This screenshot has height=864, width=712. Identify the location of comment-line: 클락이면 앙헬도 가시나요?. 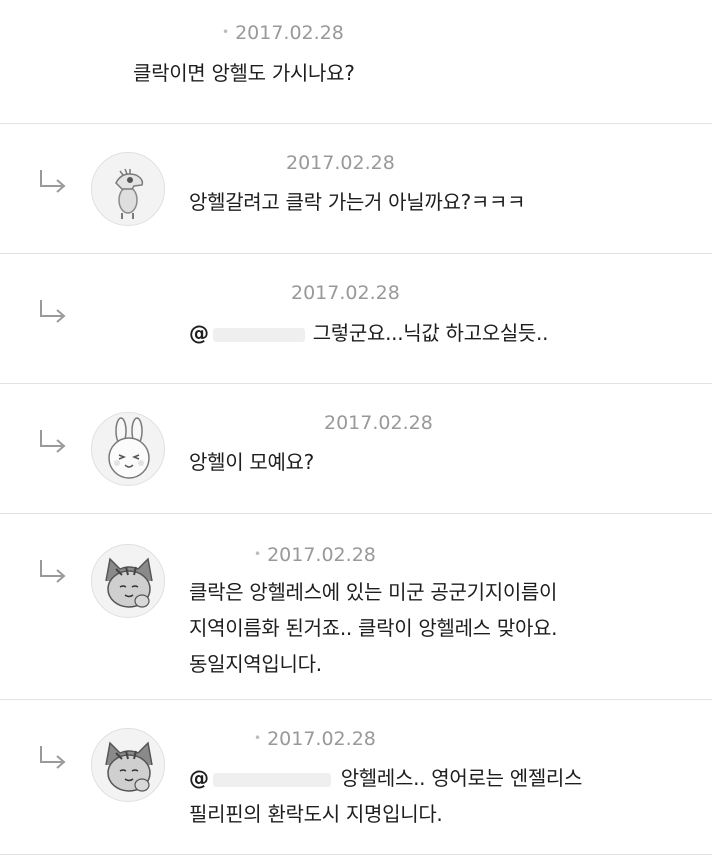
(244, 73).